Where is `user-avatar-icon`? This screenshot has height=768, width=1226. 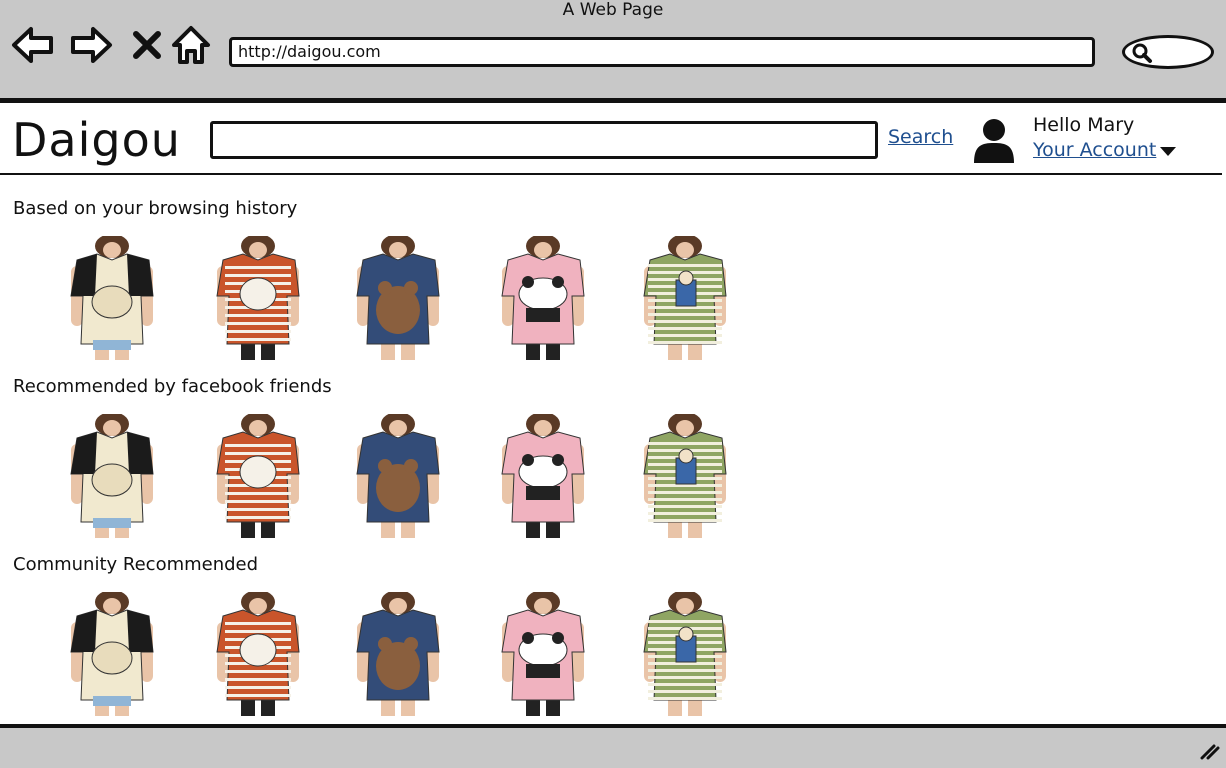
user-avatar-icon is located at coordinates (994, 142).